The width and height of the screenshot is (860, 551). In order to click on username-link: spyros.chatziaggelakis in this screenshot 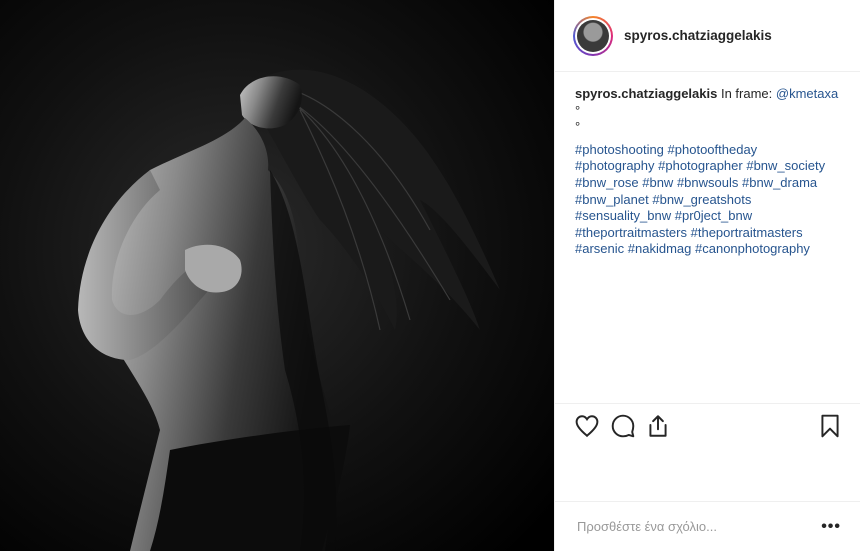, I will do `click(698, 35)`.